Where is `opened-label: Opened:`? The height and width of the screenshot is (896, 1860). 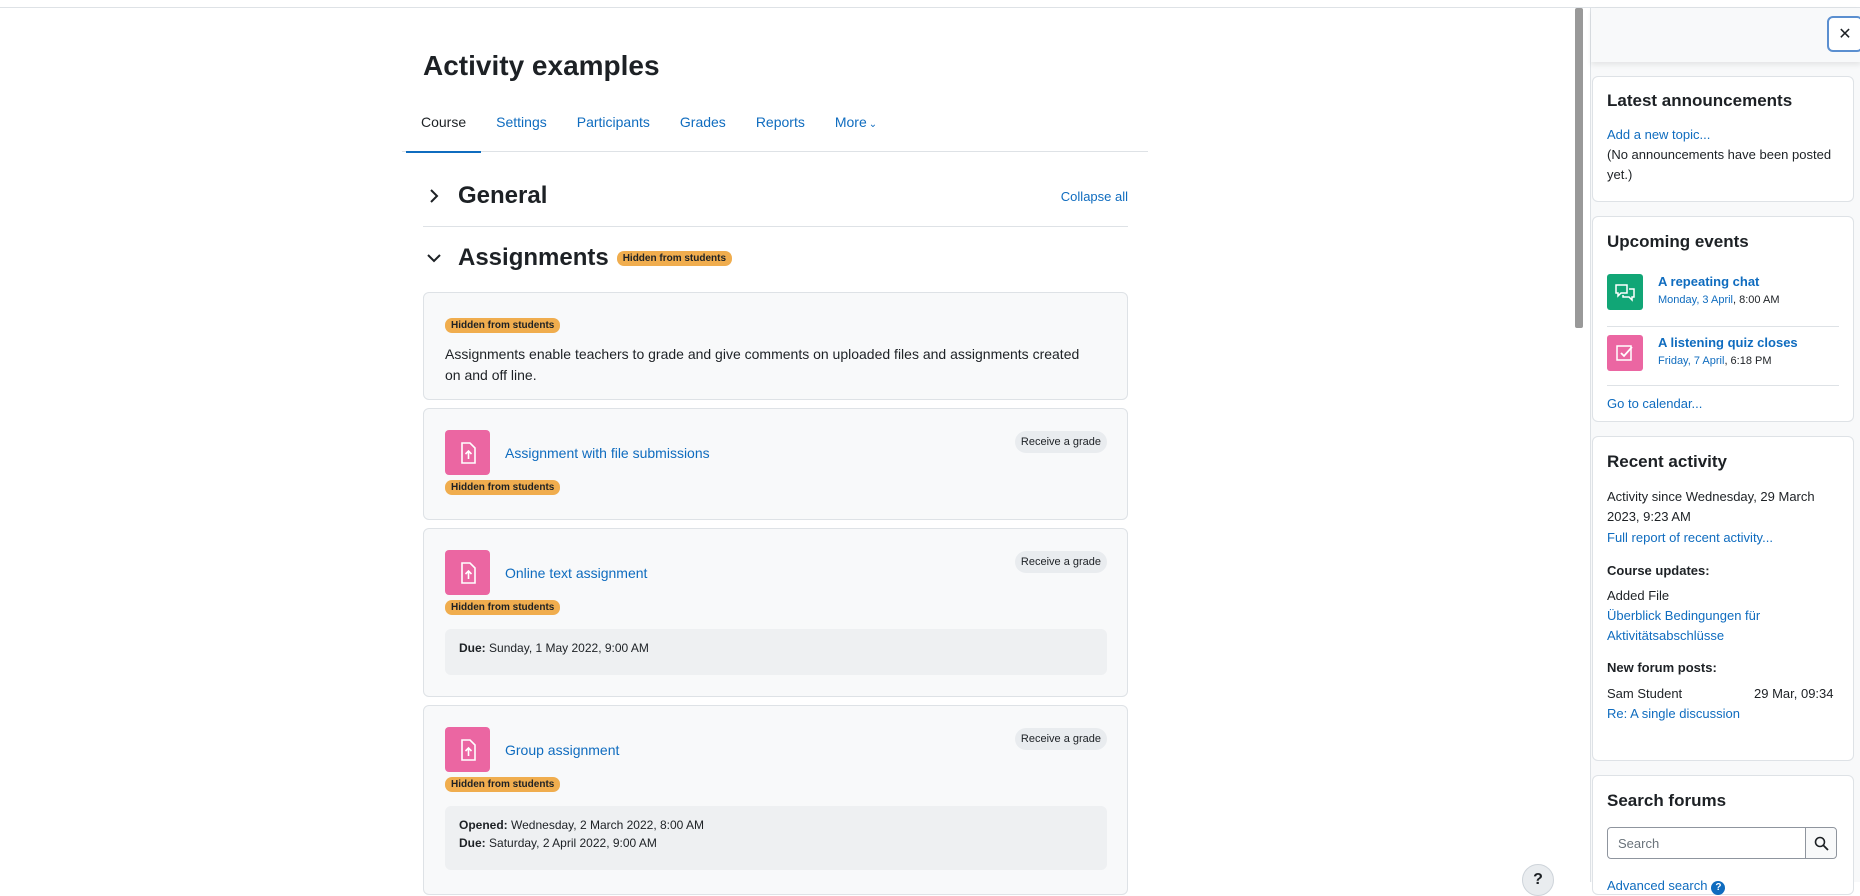
opened-label: Opened: is located at coordinates (483, 825).